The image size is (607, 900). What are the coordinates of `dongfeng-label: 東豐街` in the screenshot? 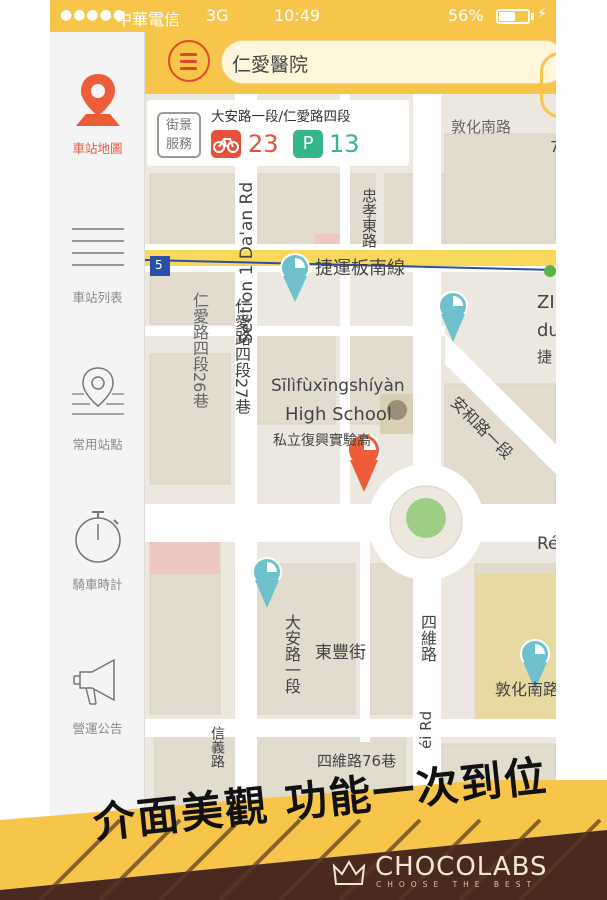 It's located at (340, 653).